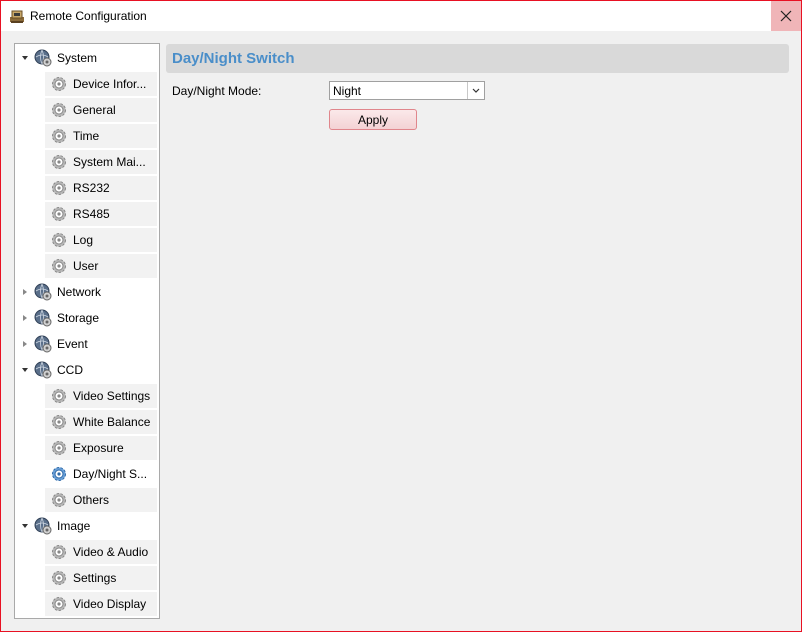 The image size is (802, 632). What do you see at coordinates (91, 188) in the screenshot?
I see `tree-item-label: RS232` at bounding box center [91, 188].